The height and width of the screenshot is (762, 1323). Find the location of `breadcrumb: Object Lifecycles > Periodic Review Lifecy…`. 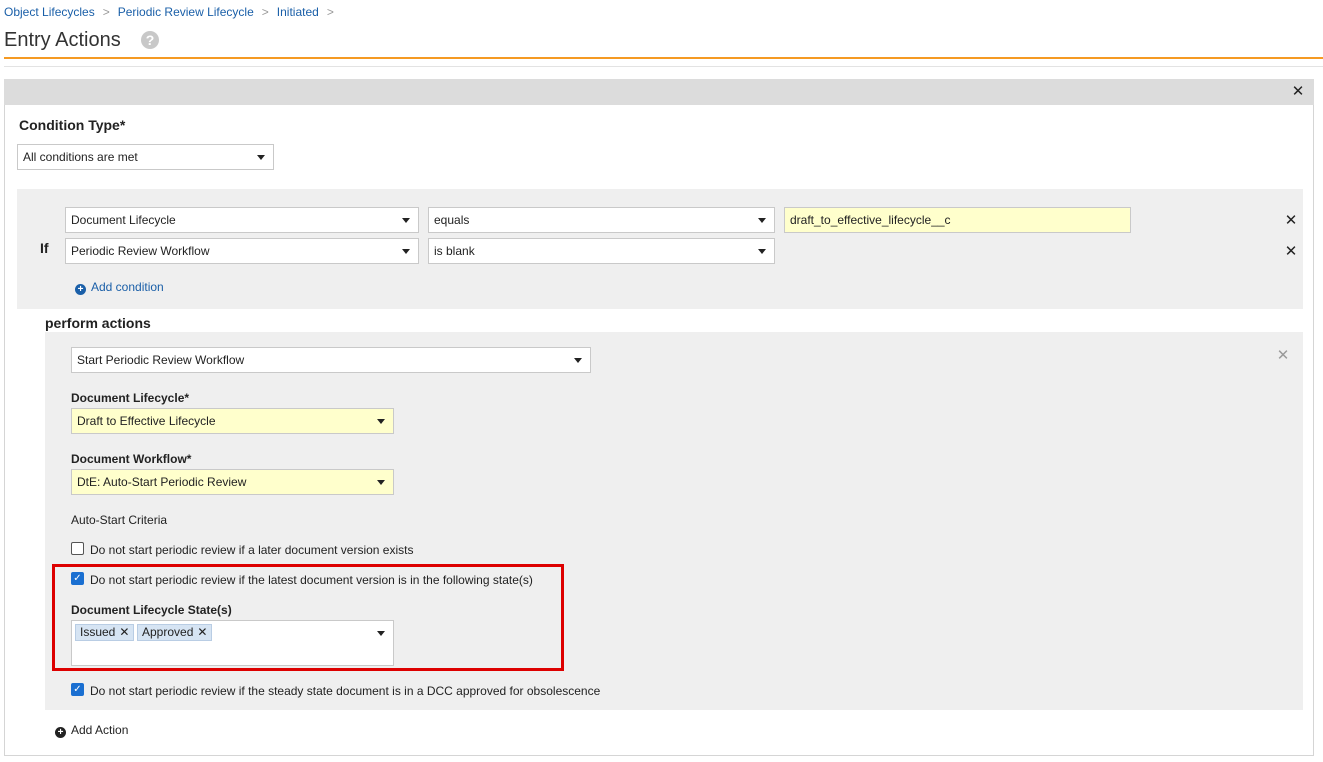

breadcrumb: Object Lifecycles > Periodic Review Lifecy… is located at coordinates (173, 12).